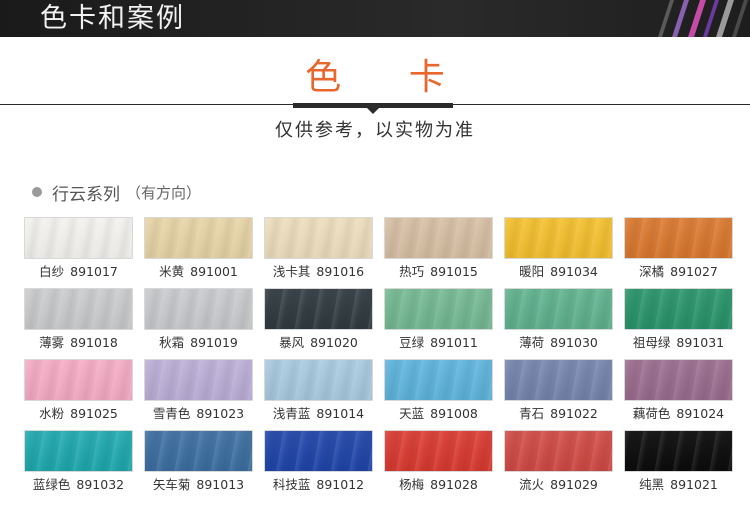  Describe the element at coordinates (651, 413) in the screenshot. I see `color-name: 藕荷色` at that location.